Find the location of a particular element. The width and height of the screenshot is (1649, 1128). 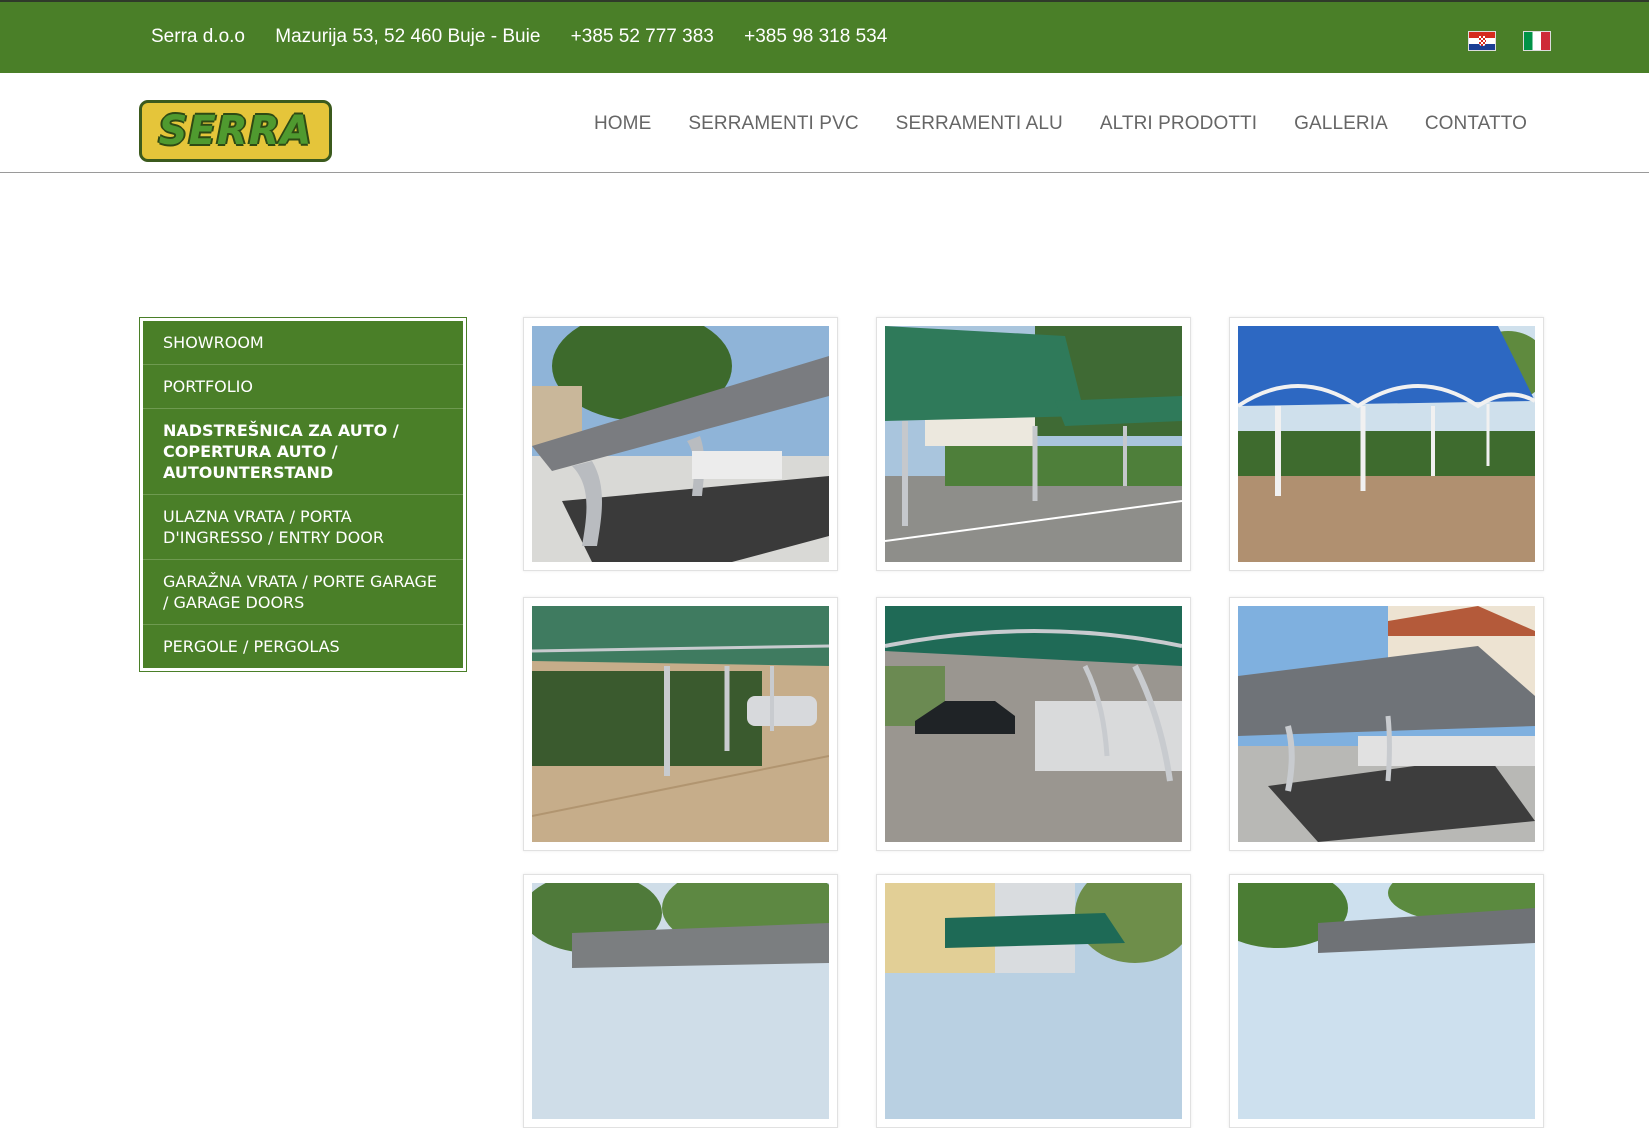

company-name: Serra d.o.o is located at coordinates (198, 36).